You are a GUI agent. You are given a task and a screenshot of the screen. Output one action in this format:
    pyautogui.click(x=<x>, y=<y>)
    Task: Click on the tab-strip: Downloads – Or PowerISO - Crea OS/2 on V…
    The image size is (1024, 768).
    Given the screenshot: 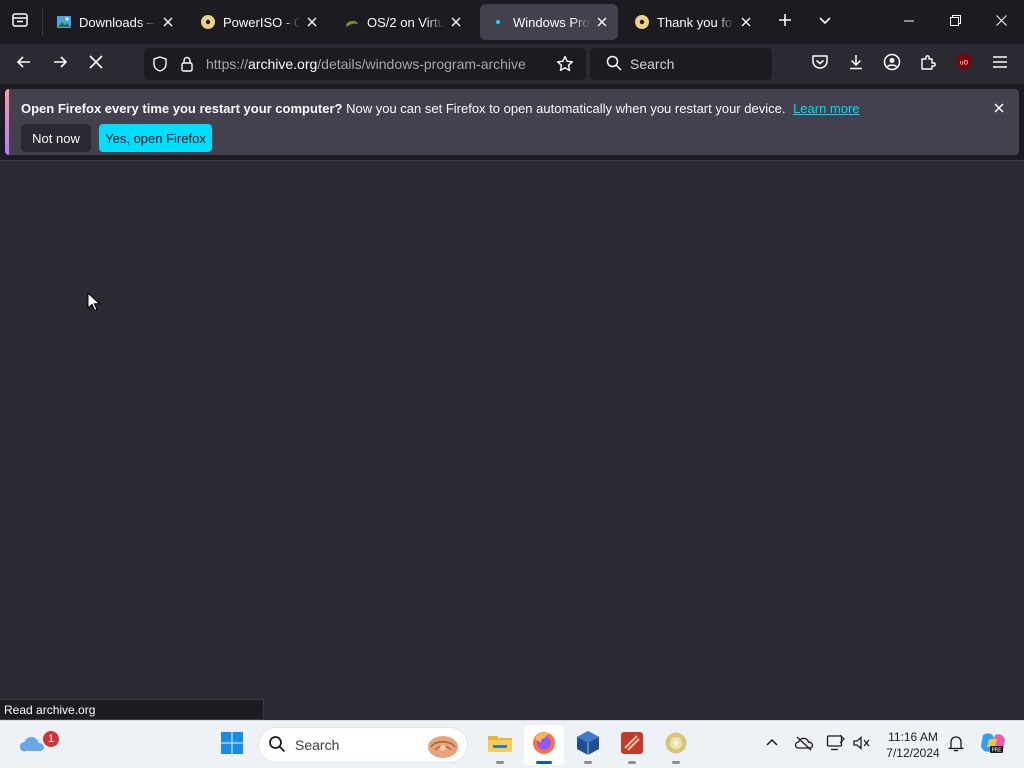 What is the action you would take?
    pyautogui.click(x=512, y=22)
    